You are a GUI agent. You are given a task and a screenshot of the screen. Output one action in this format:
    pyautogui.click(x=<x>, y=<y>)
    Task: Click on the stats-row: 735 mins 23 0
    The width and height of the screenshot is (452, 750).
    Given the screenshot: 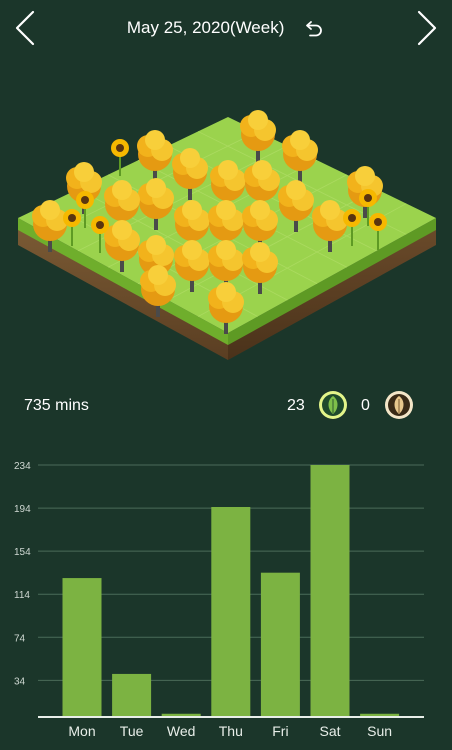 What is the action you would take?
    pyautogui.click(x=226, y=406)
    